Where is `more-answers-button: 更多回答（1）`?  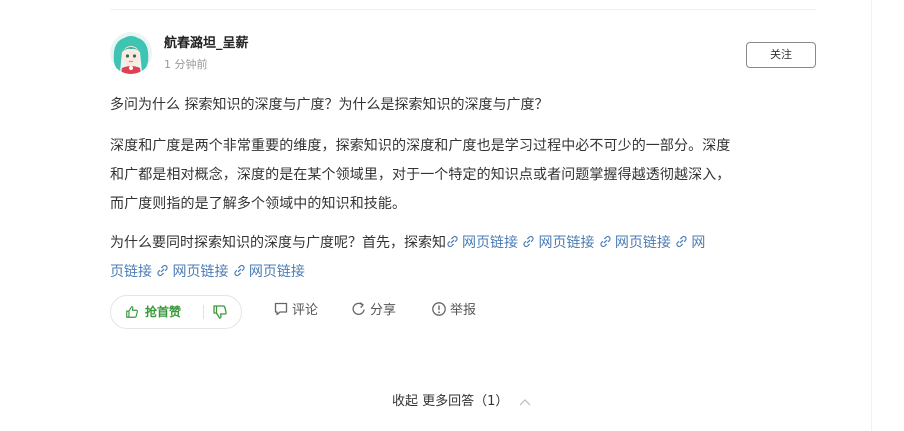 more-answers-button: 更多回答（1） is located at coordinates (465, 401).